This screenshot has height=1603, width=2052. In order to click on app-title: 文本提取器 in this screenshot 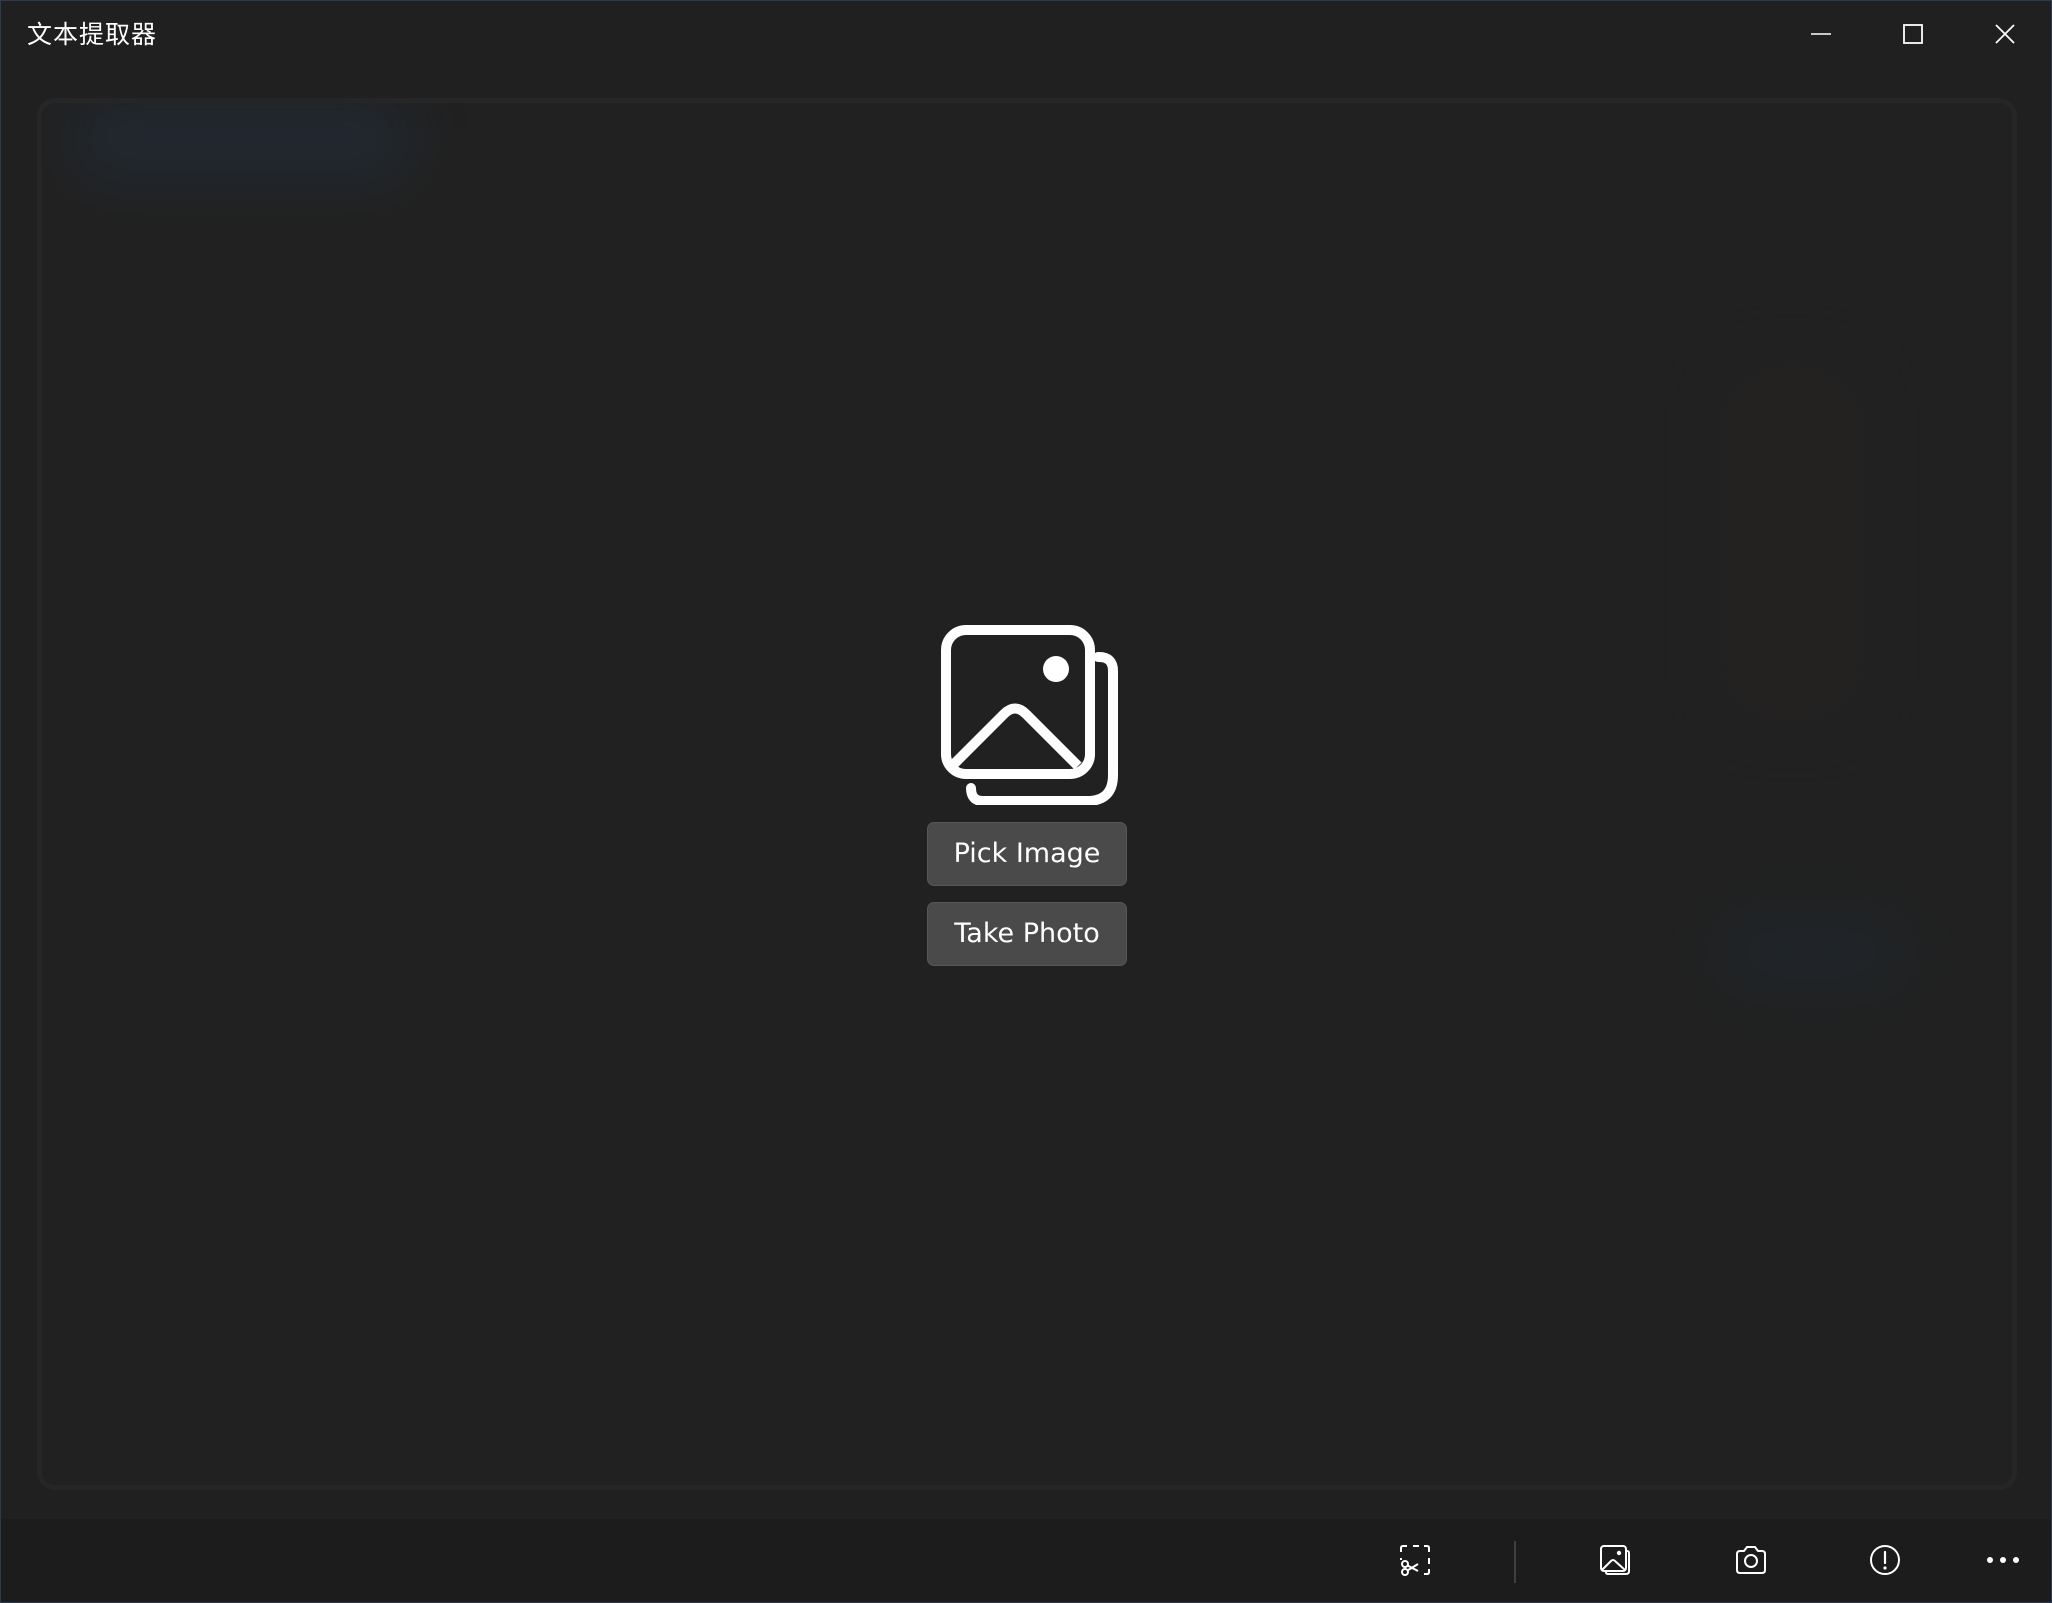, I will do `click(92, 34)`.